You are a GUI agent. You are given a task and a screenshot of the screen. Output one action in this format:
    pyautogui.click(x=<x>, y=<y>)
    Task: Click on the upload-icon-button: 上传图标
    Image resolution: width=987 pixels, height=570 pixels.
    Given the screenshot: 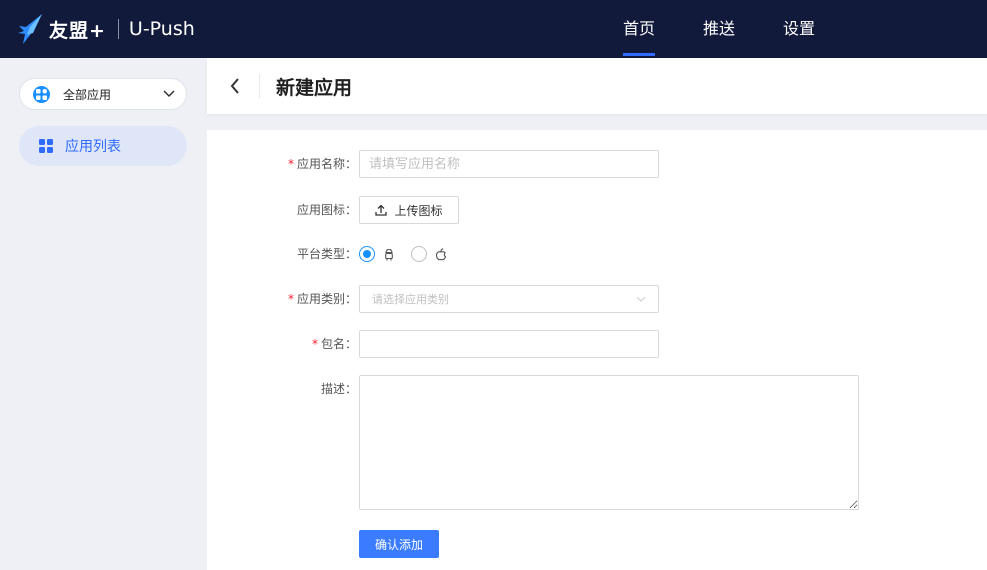 What is the action you would take?
    pyautogui.click(x=409, y=210)
    